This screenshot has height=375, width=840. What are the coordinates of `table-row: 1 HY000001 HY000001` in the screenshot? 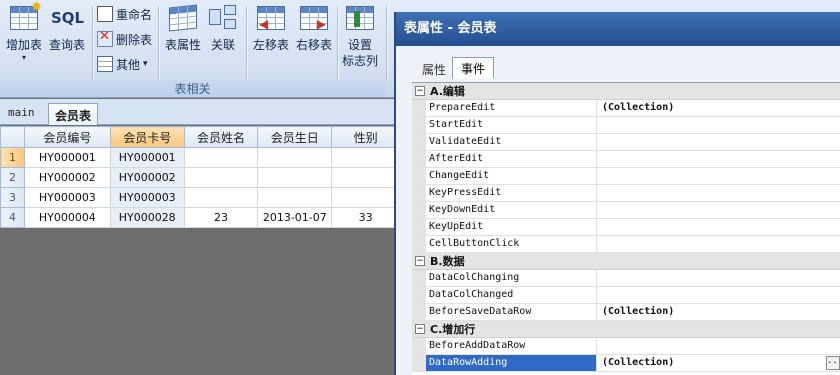 It's located at (200, 157).